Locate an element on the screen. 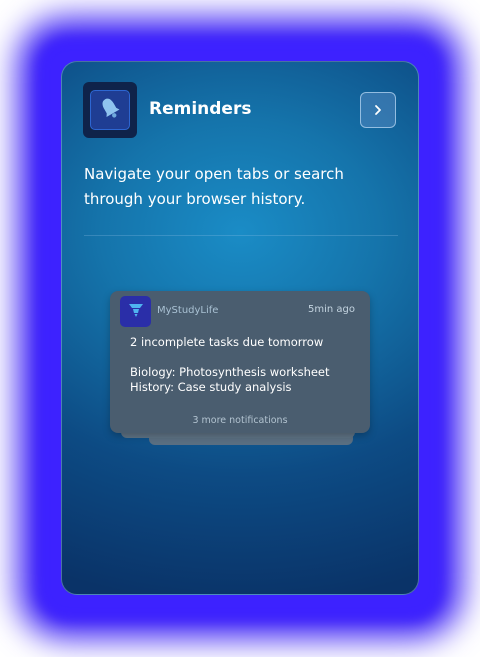 The image size is (480, 657). notification-time: 5min ago is located at coordinates (331, 309).